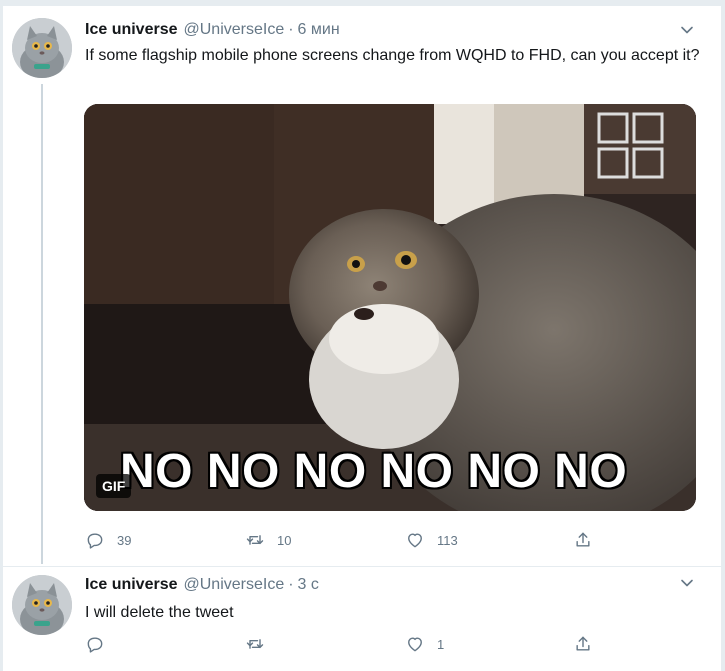 Image resolution: width=725 pixels, height=671 pixels. I want to click on reply-count: 39, so click(124, 540).